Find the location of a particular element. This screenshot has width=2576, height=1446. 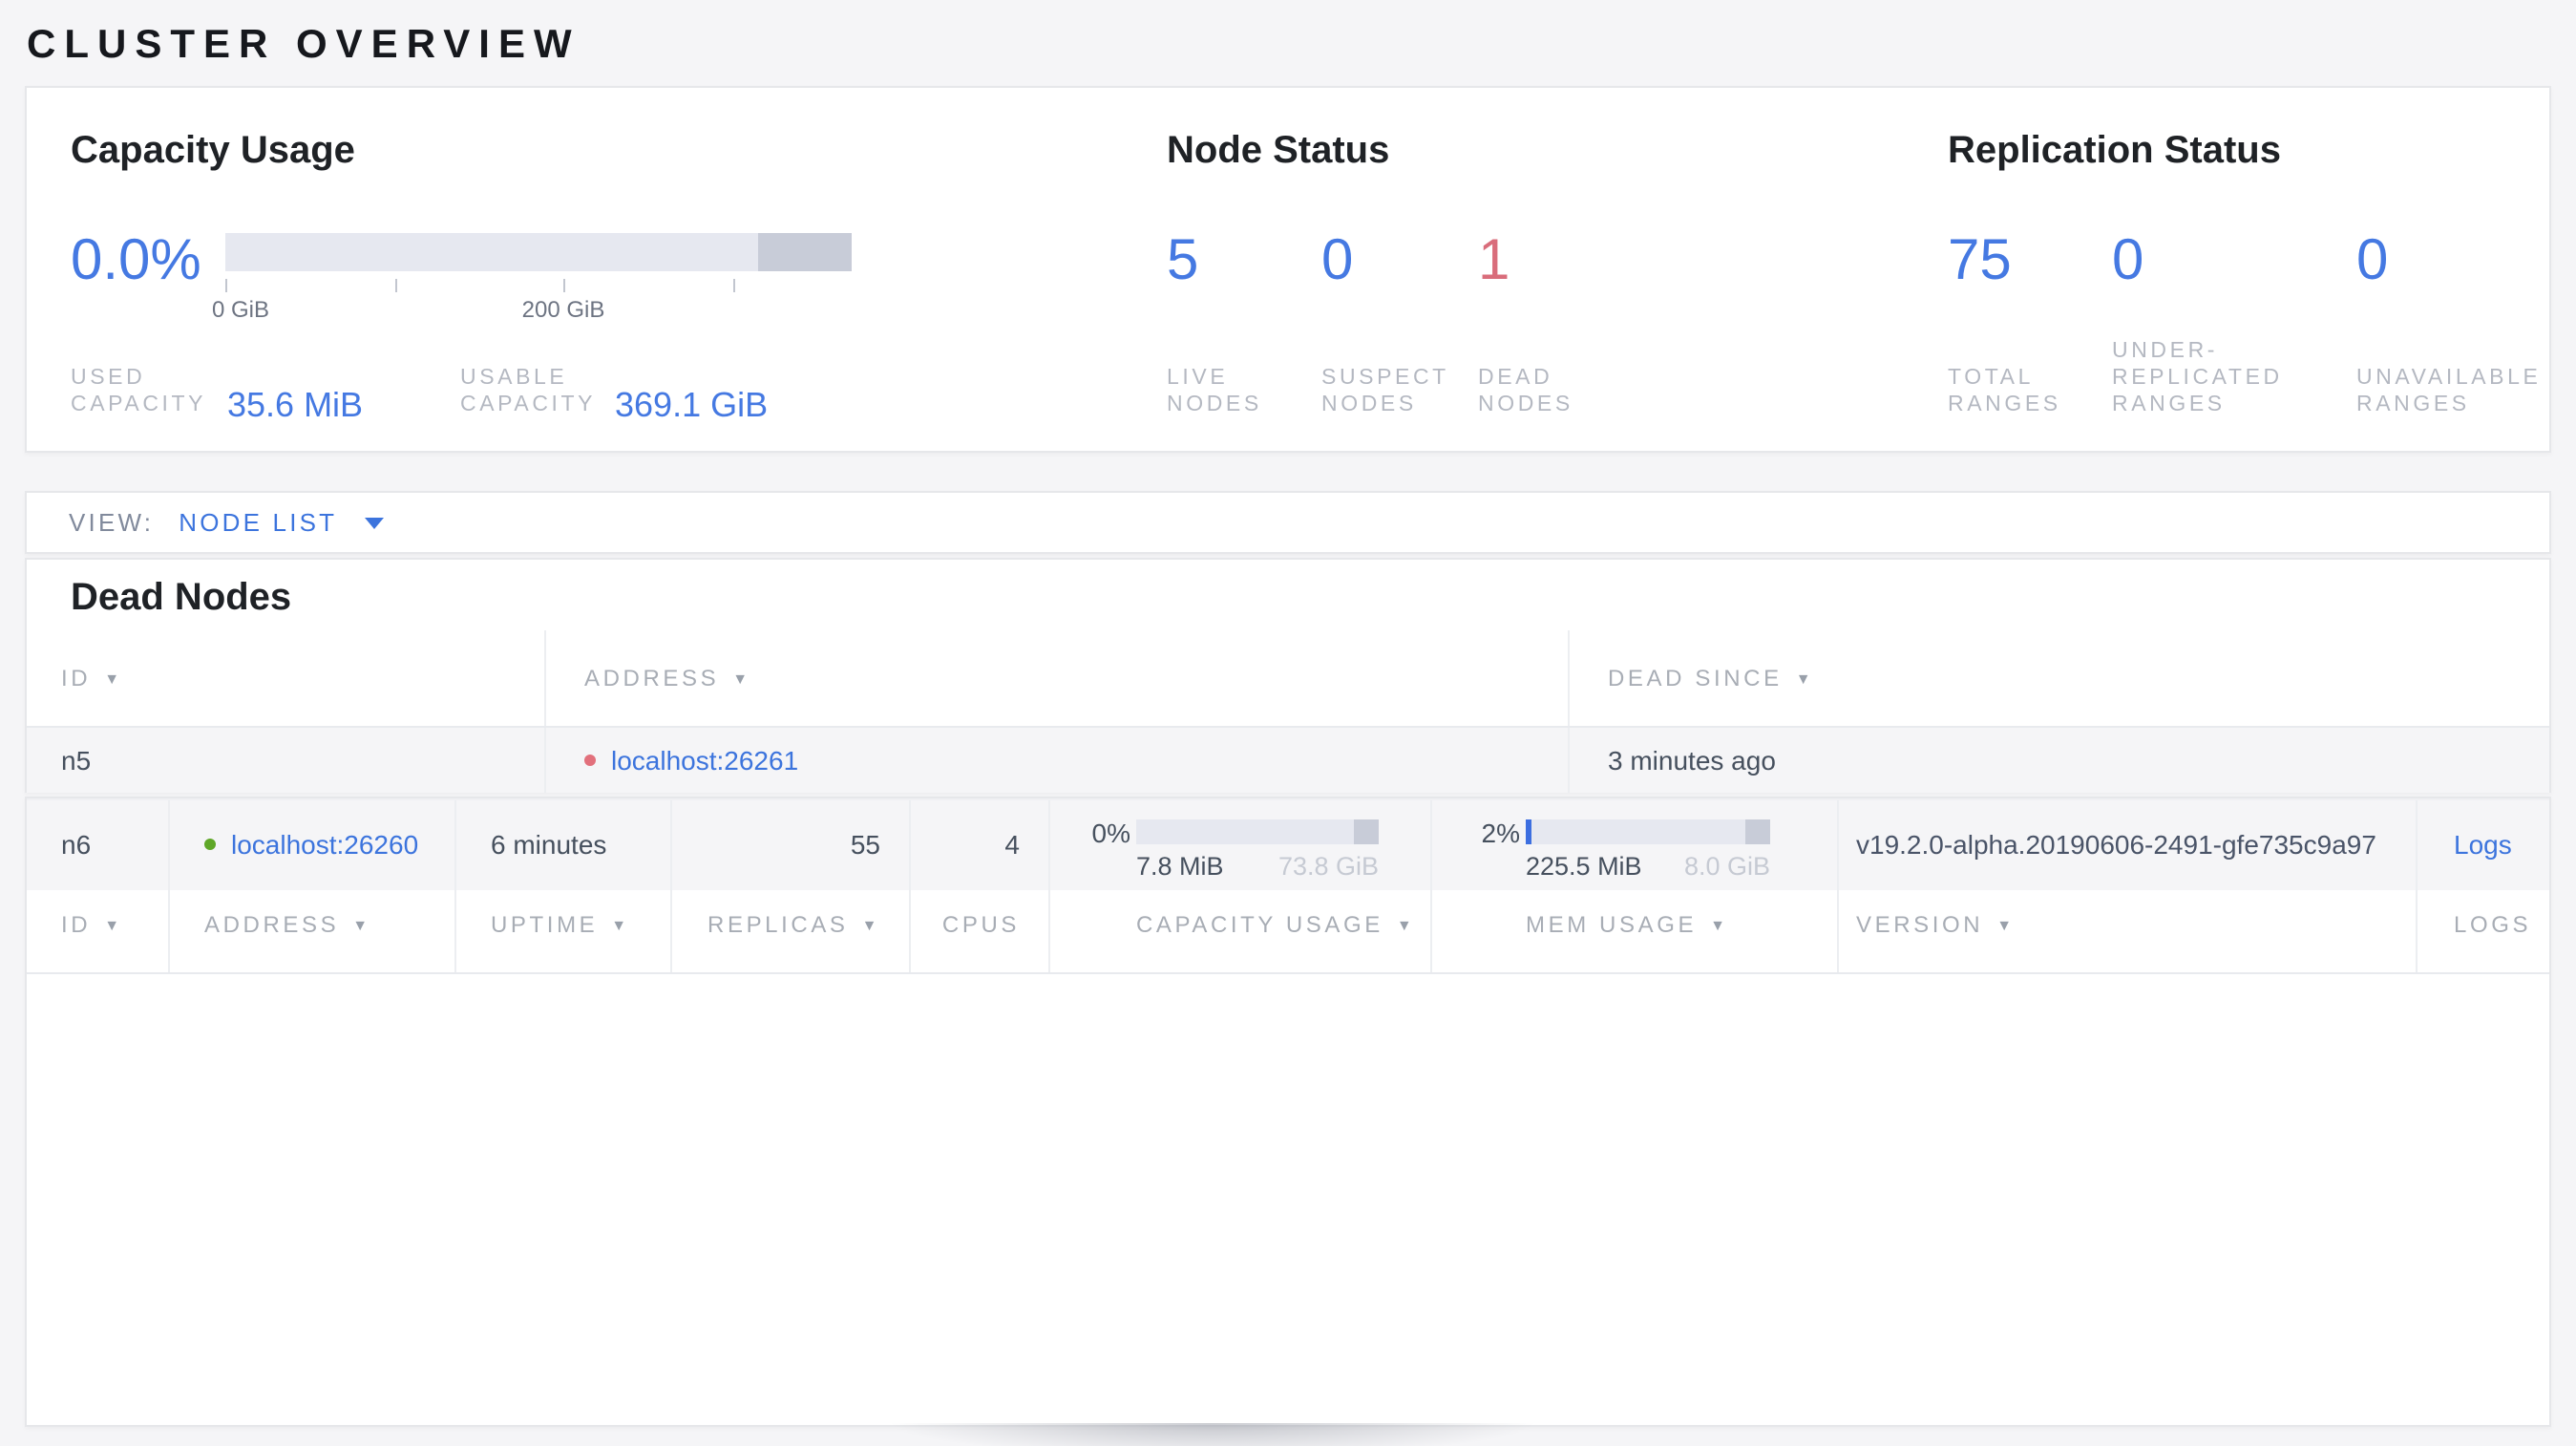

live-nodes-label: LIVE NODES is located at coordinates (1214, 391).